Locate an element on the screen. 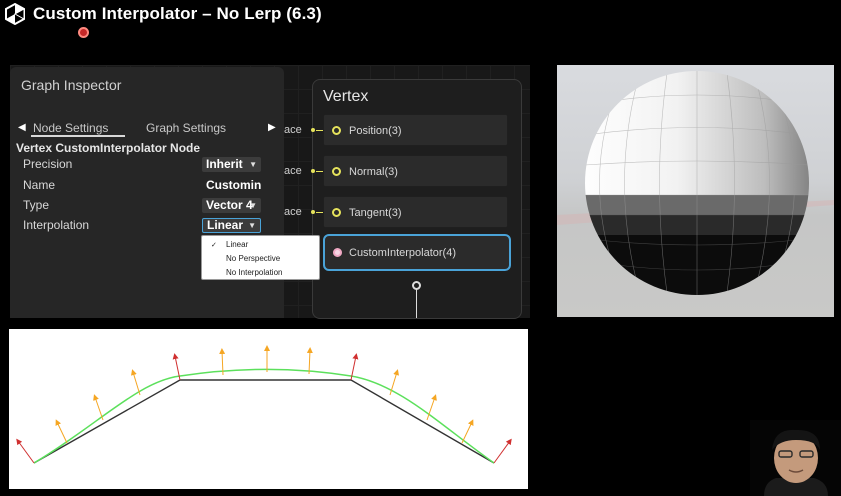 This screenshot has width=841, height=496. inspector-title: Graph Inspector is located at coordinates (71, 85).